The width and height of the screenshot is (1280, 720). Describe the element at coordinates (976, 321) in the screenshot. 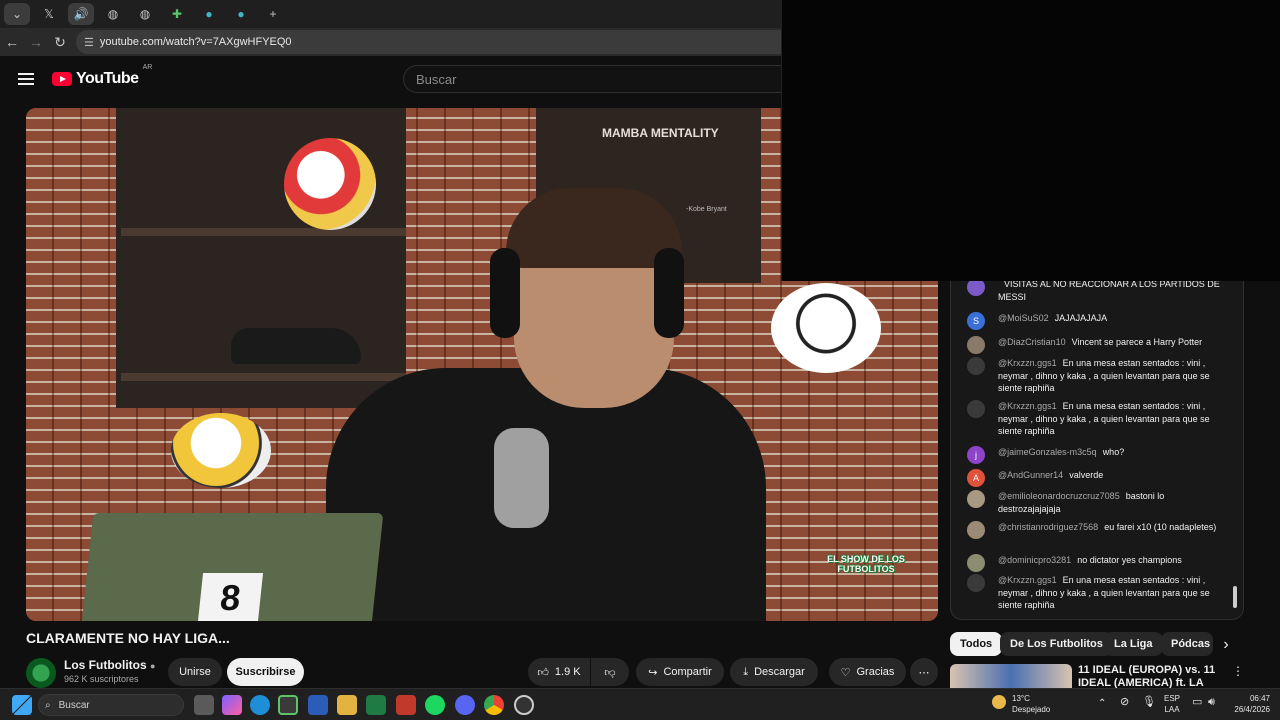

I see `chat-avatar: S` at that location.